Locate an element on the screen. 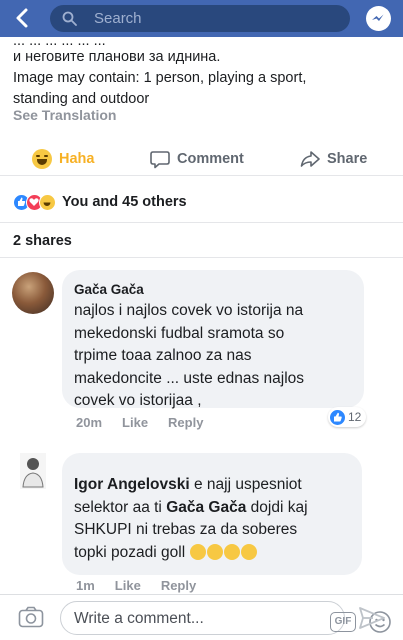 Image resolution: width=403 pixels, height=640 pixels. haha-label: Haha is located at coordinates (77, 159).